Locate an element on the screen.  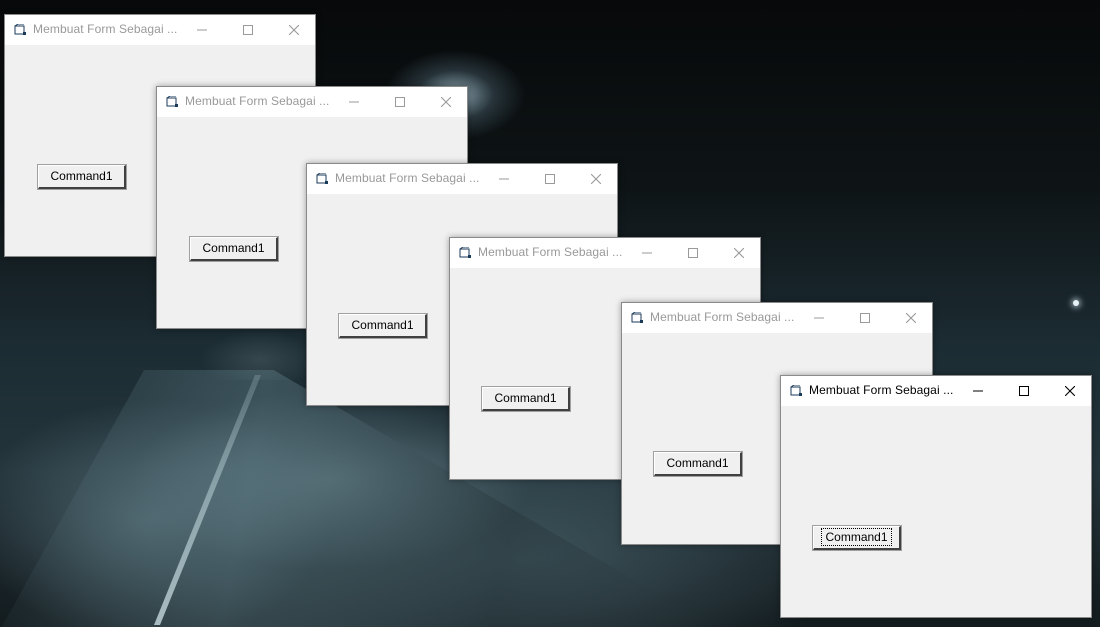
form-window-6-active: Membuat Form Sebagai ... Command1 is located at coordinates (936, 496).